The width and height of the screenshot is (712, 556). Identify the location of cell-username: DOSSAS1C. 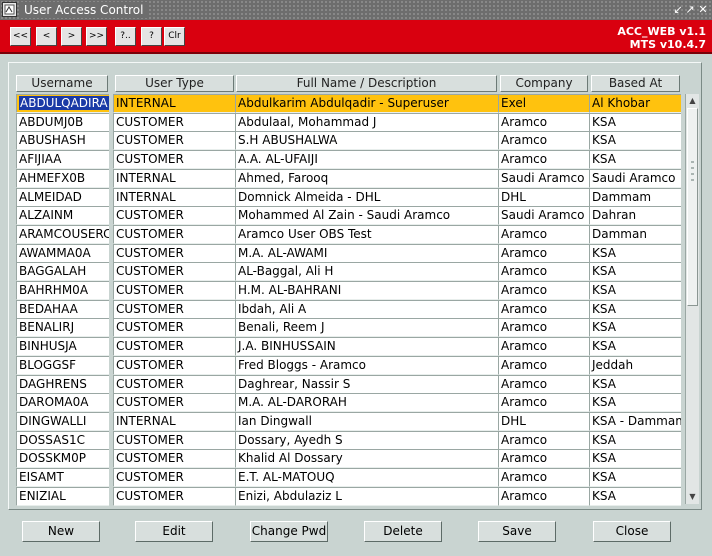
(62, 440).